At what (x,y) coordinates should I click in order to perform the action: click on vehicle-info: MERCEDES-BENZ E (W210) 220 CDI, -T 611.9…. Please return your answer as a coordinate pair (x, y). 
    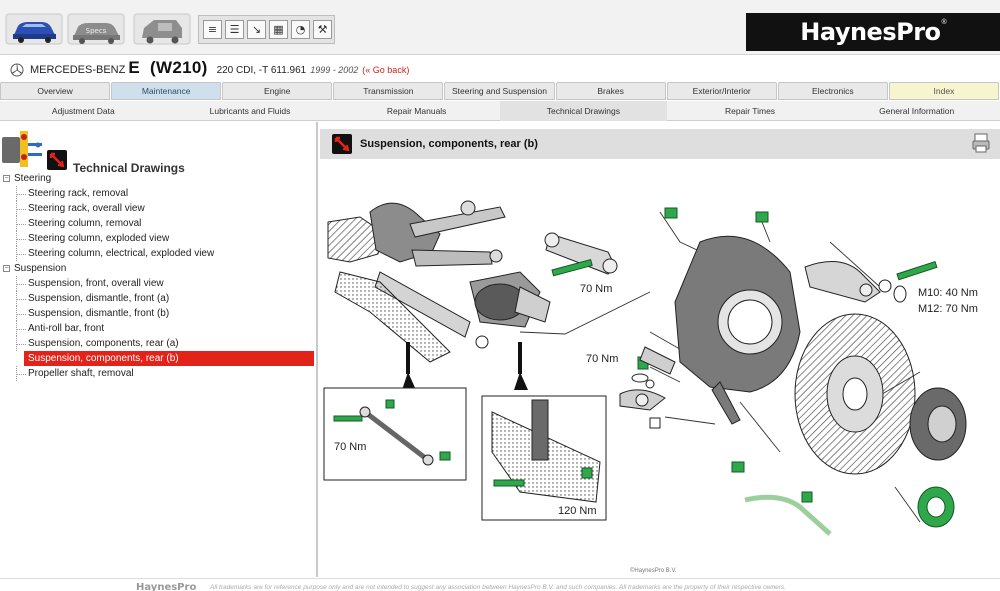
    Looking at the image, I should click on (500, 70).